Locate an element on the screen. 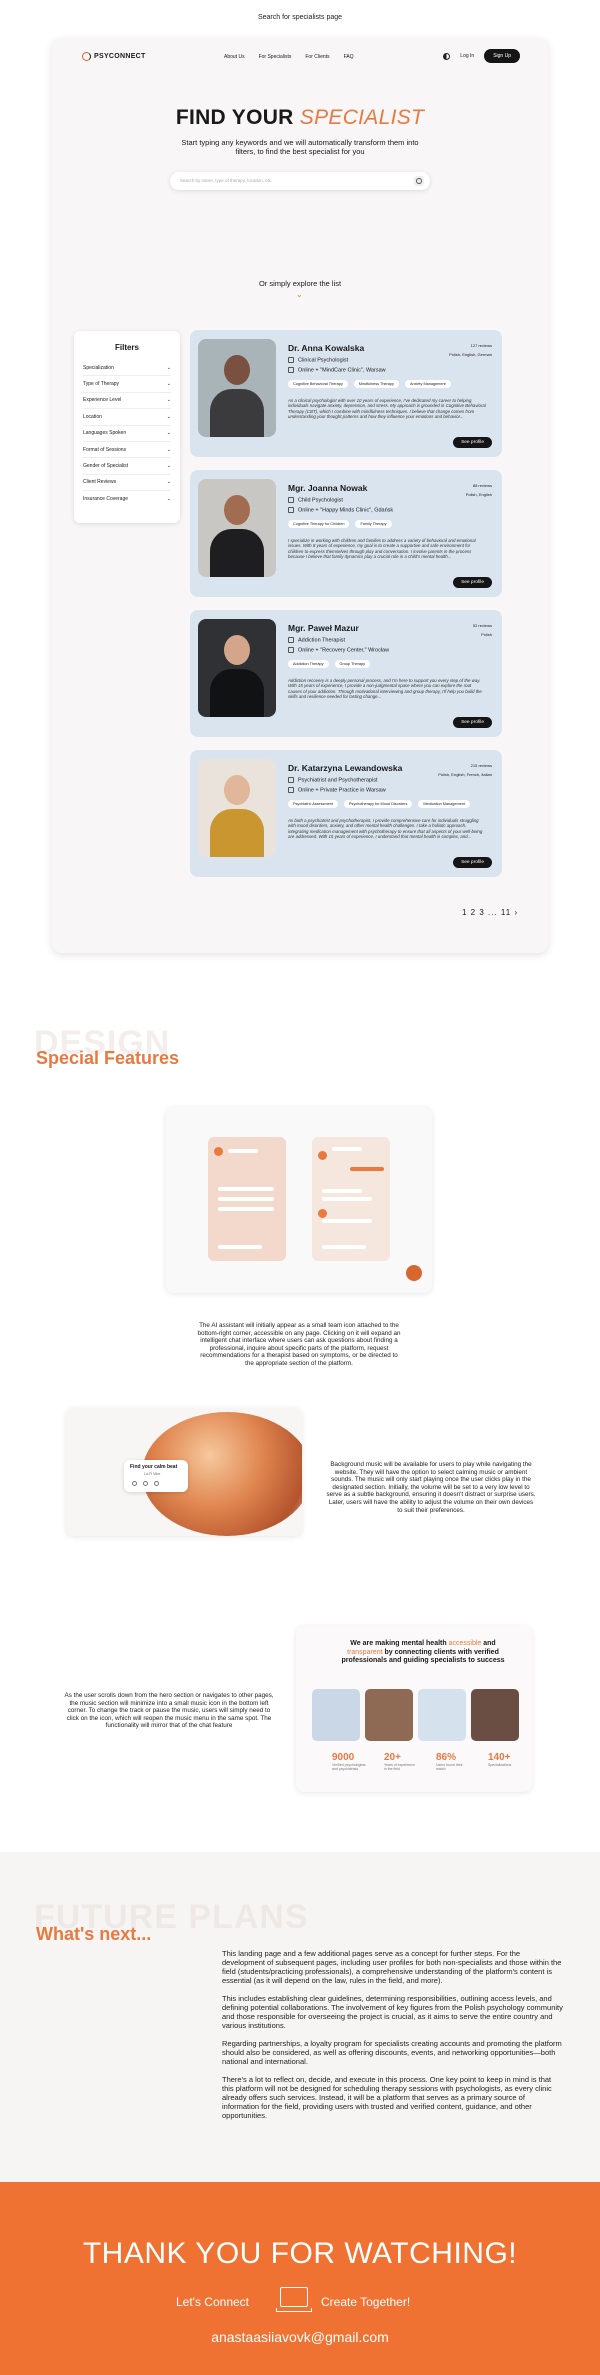  ai-assistant-mockup is located at coordinates (299, 1200).